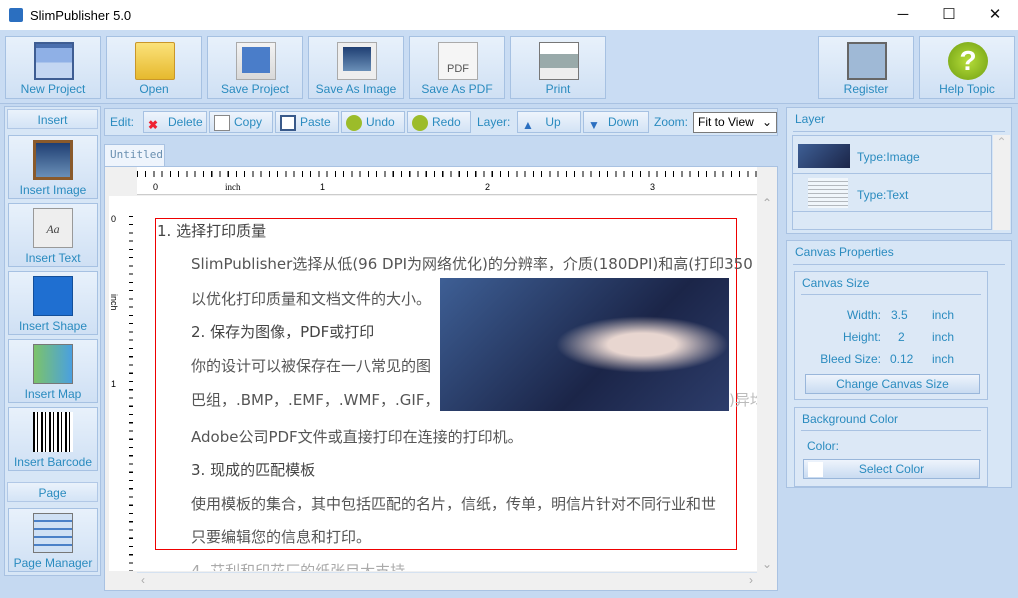 Image resolution: width=1018 pixels, height=598 pixels. What do you see at coordinates (902, 359) in the screenshot?
I see `bleed-size-value: 0.12` at bounding box center [902, 359].